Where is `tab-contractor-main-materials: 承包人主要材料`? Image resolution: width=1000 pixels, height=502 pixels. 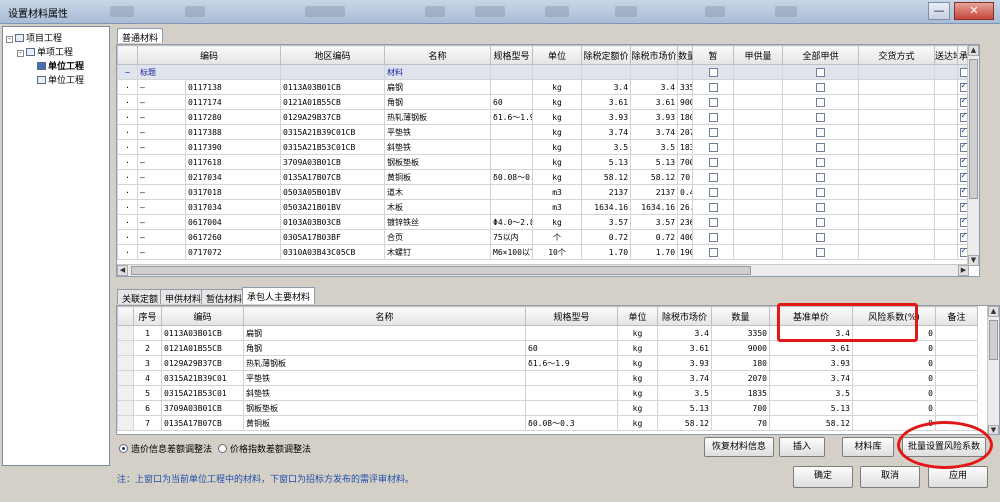 tab-contractor-main-materials: 承包人主要材料 is located at coordinates (279, 295).